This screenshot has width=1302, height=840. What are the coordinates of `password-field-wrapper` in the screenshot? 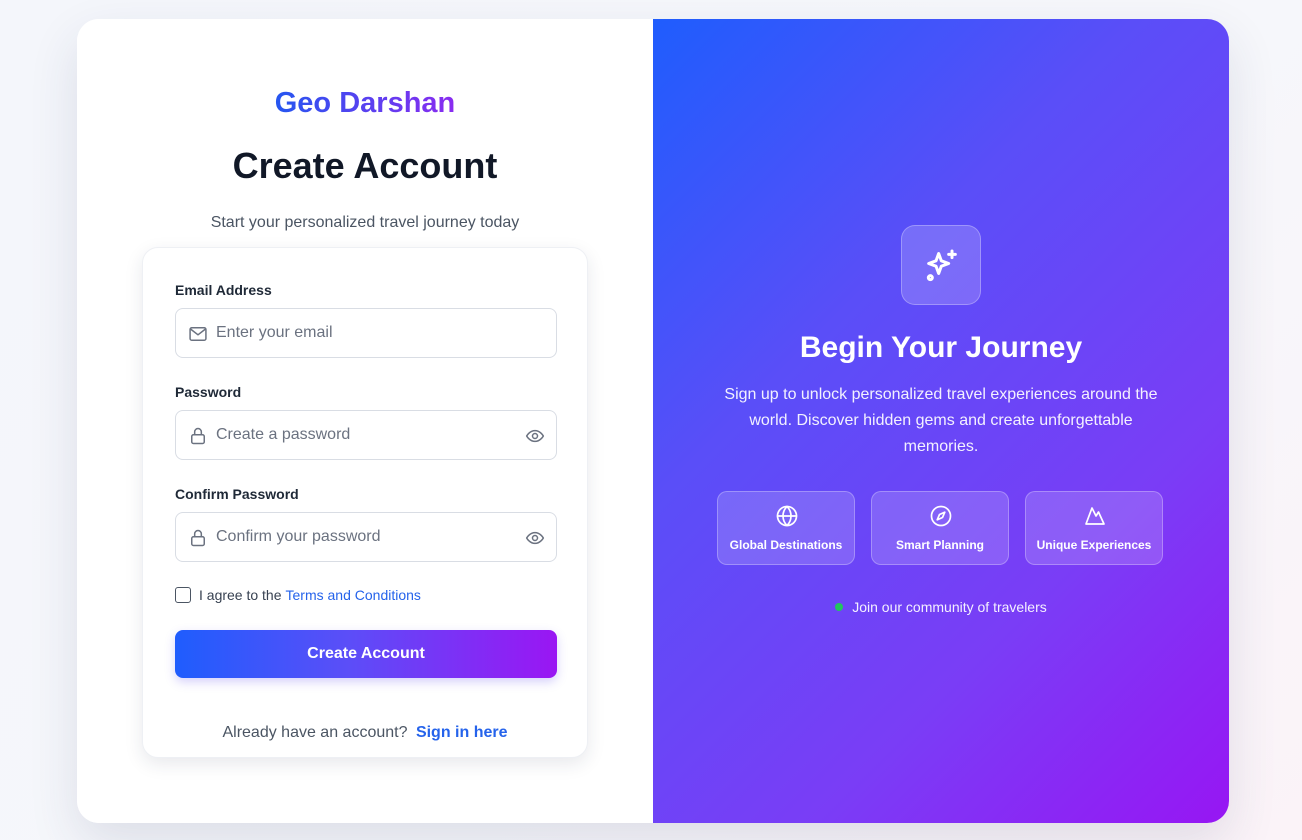 It's located at (366, 435).